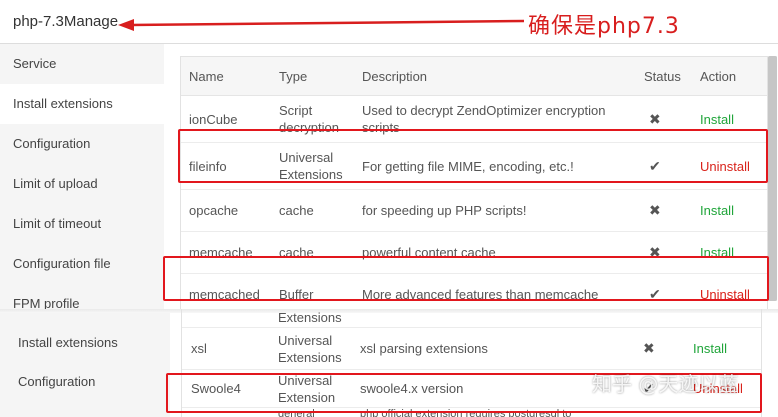 This screenshot has width=778, height=417. I want to click on sidebar-item-configuration: Configuration, so click(82, 144).